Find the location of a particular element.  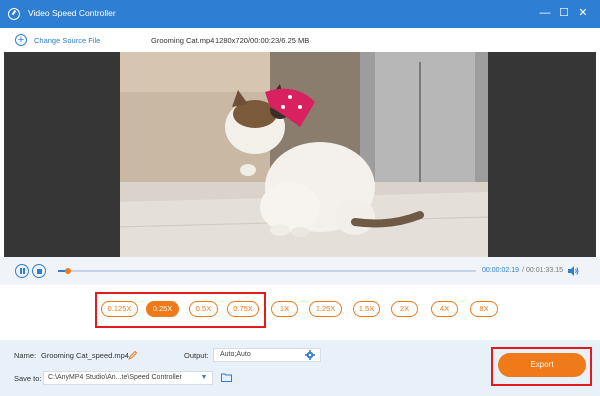

volume-icon is located at coordinates (573, 271).